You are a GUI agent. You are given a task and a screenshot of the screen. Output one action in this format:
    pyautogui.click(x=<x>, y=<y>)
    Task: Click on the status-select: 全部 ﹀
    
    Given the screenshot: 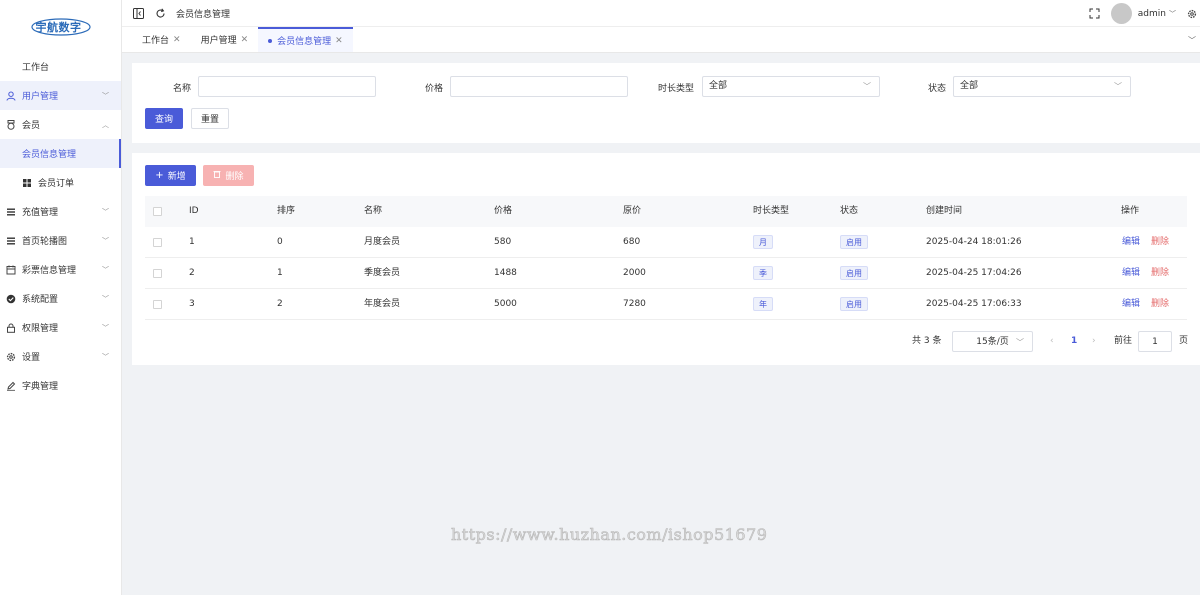 What is the action you would take?
    pyautogui.click(x=1042, y=86)
    